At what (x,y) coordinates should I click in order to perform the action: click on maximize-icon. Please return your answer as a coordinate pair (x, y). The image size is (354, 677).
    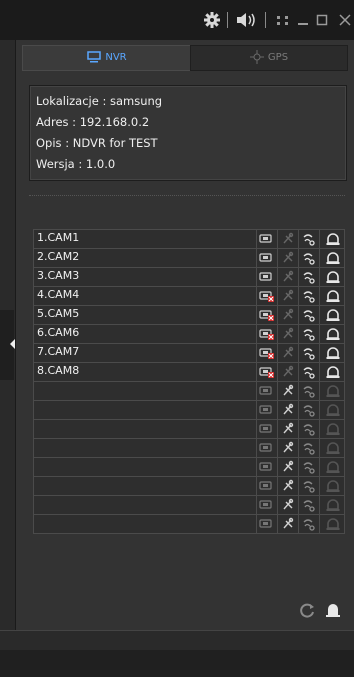
    Looking at the image, I should click on (322, 20).